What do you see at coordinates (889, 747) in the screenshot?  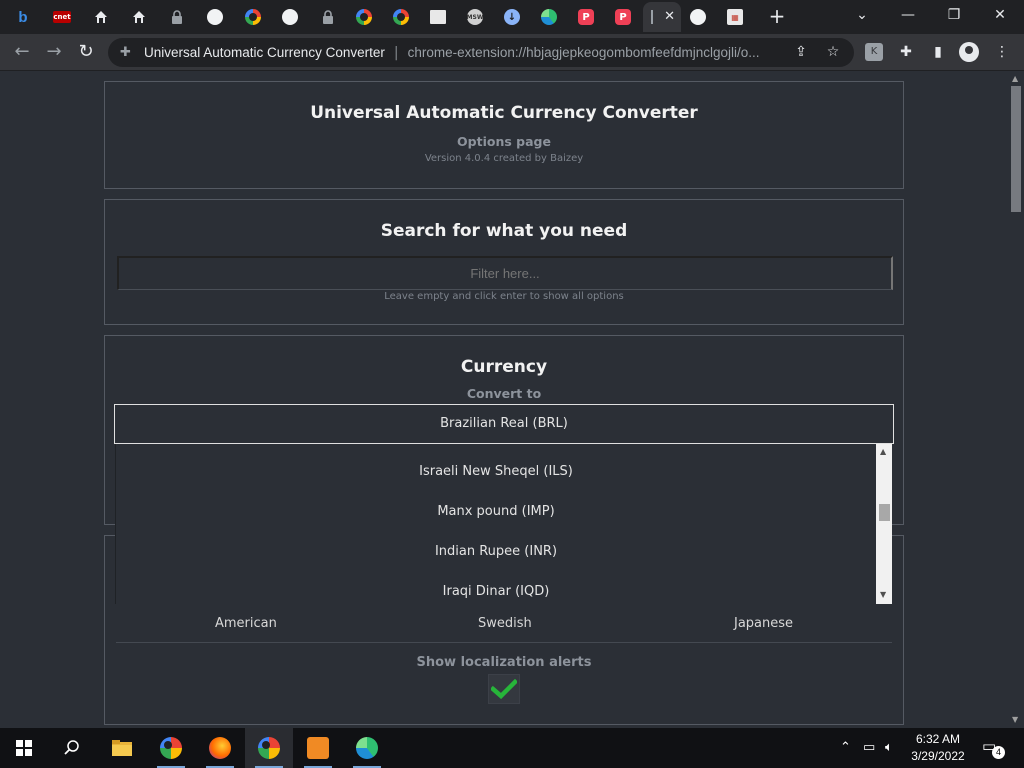 I see `volume-icon: 🔈︎` at bounding box center [889, 747].